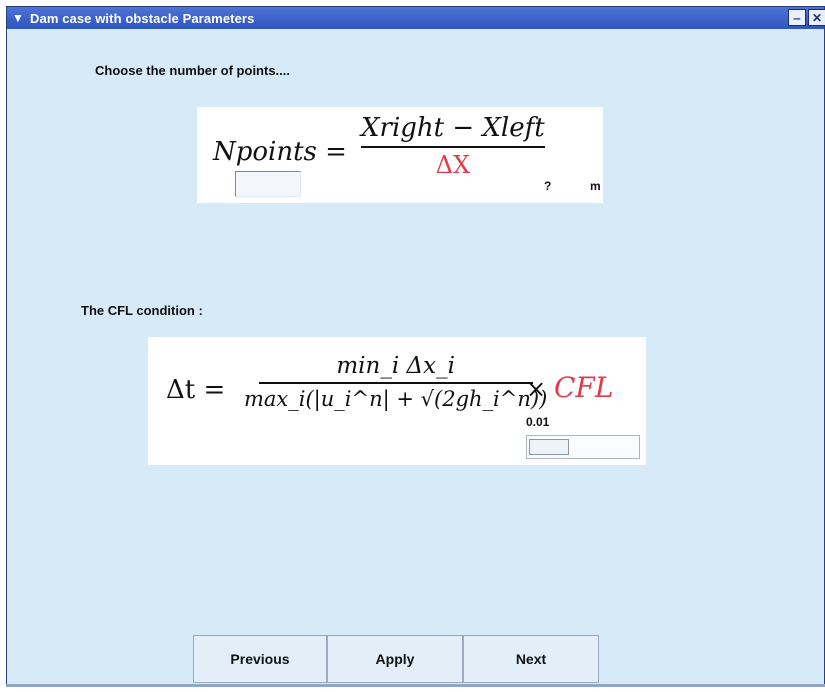 The image size is (825, 692). I want to click on cfl-slider-thumb, so click(549, 447).